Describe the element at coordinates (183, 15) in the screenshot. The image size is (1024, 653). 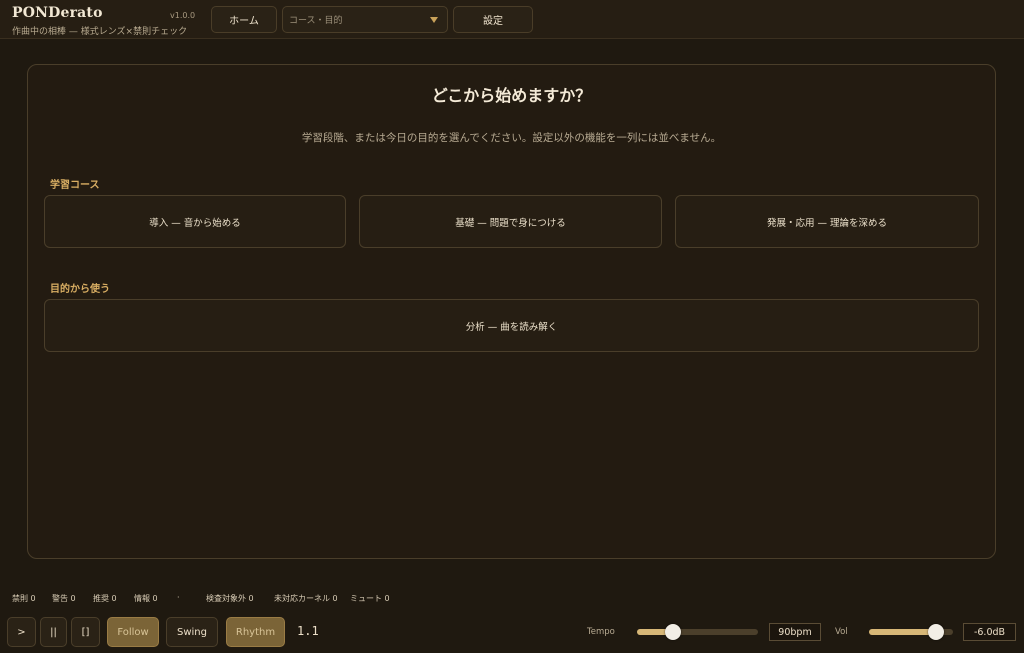
I see `app-version: v1.0.0` at that location.